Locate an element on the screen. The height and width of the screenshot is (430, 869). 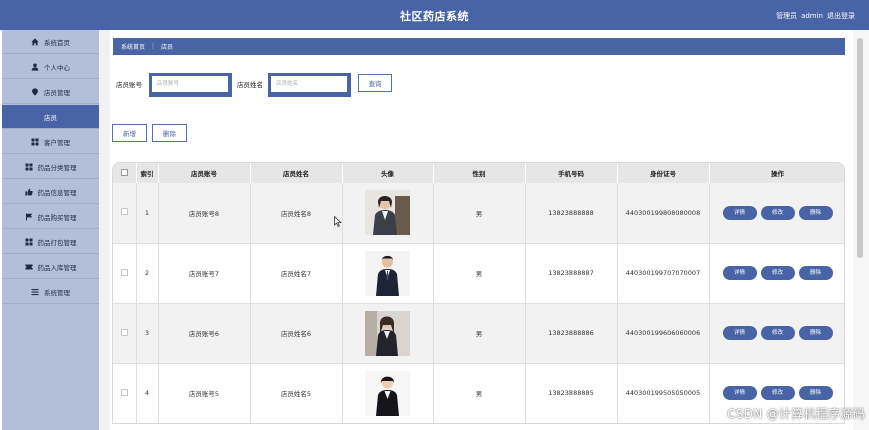
sidebar-item-label: 药品购买管理 is located at coordinates (57, 217).